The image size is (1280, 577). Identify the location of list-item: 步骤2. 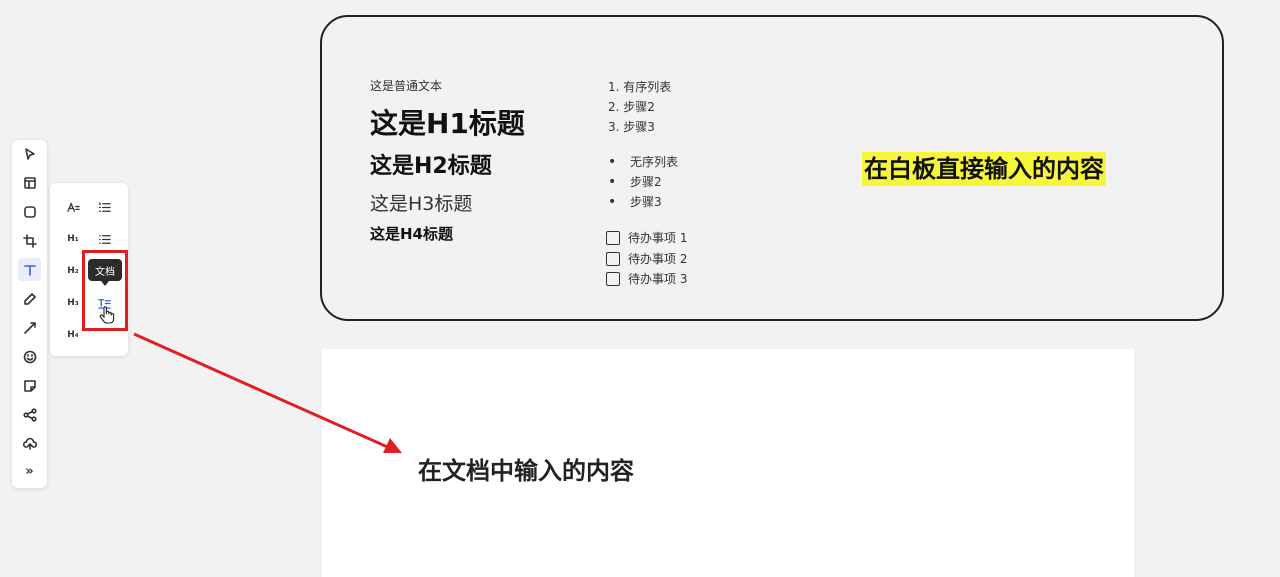
(643, 182).